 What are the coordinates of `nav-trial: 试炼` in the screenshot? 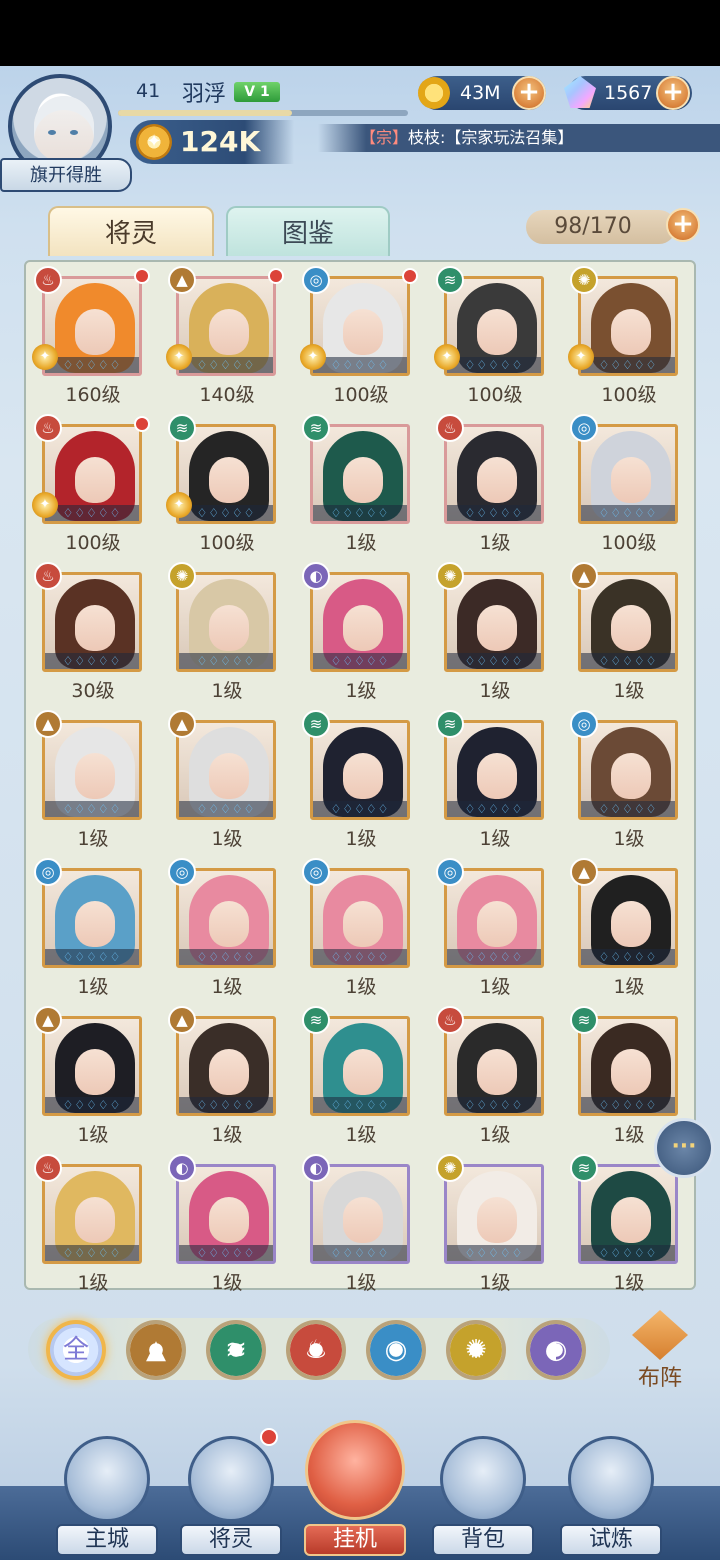 It's located at (611, 1496).